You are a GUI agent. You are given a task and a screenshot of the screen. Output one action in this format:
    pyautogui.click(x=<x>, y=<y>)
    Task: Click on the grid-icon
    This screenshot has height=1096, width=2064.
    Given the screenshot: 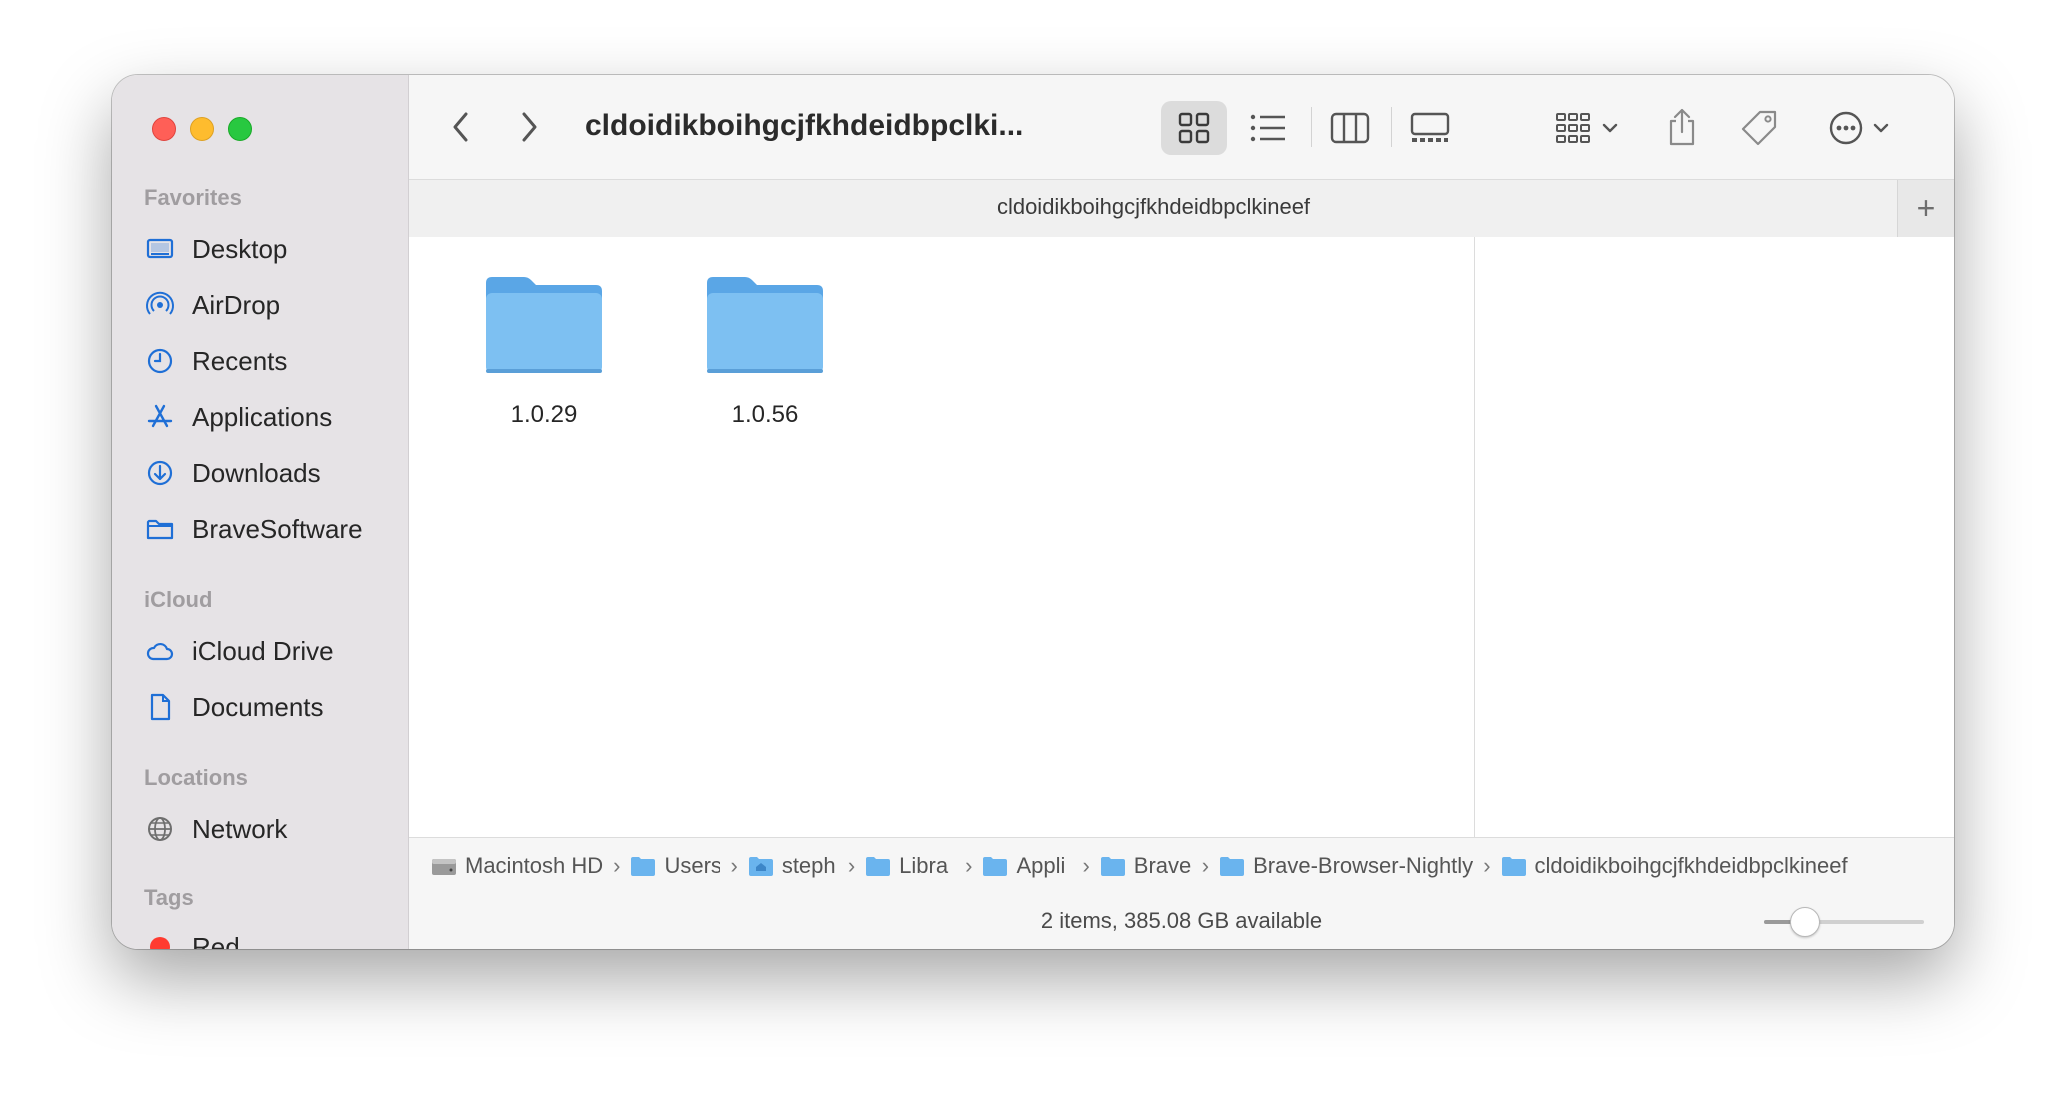 What is the action you would take?
    pyautogui.click(x=1194, y=128)
    